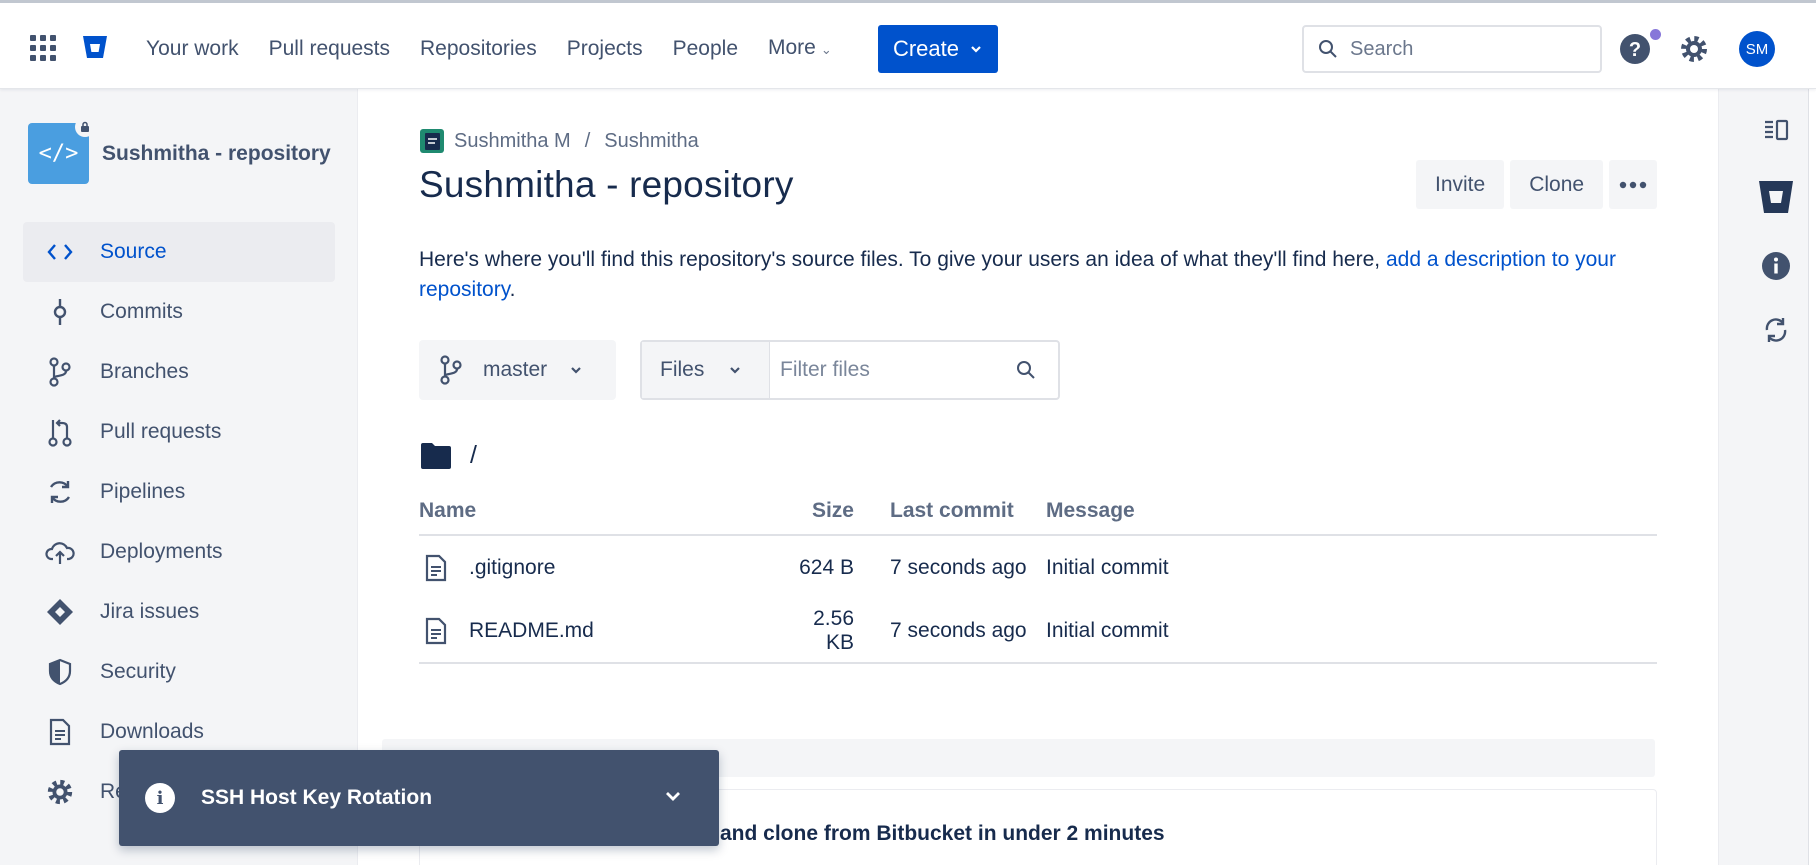 This screenshot has width=1816, height=865. Describe the element at coordinates (60, 312) in the screenshot. I see `commit-icon` at that location.